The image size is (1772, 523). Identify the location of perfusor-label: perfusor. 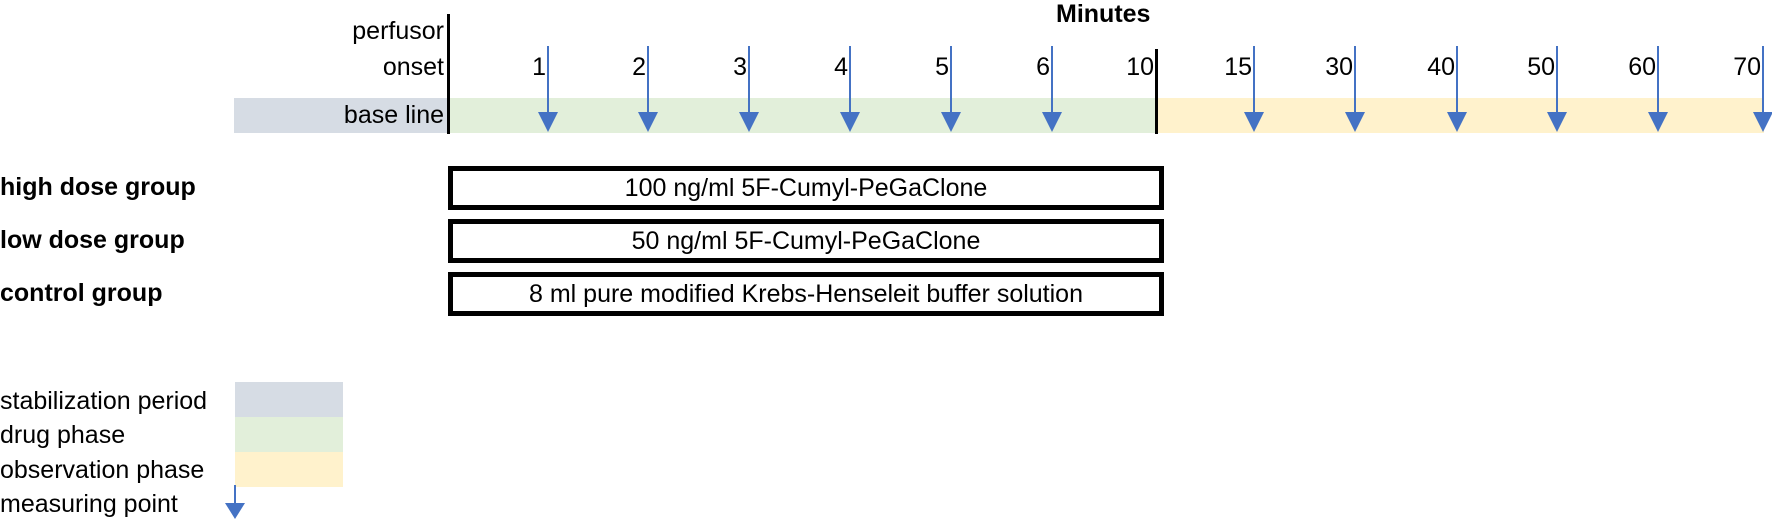
(398, 31).